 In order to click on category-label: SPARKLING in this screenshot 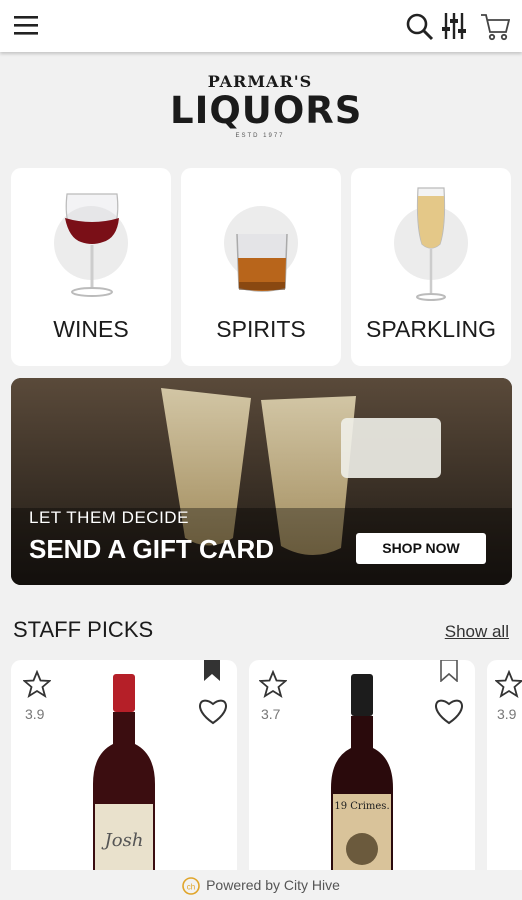, I will do `click(431, 329)`.